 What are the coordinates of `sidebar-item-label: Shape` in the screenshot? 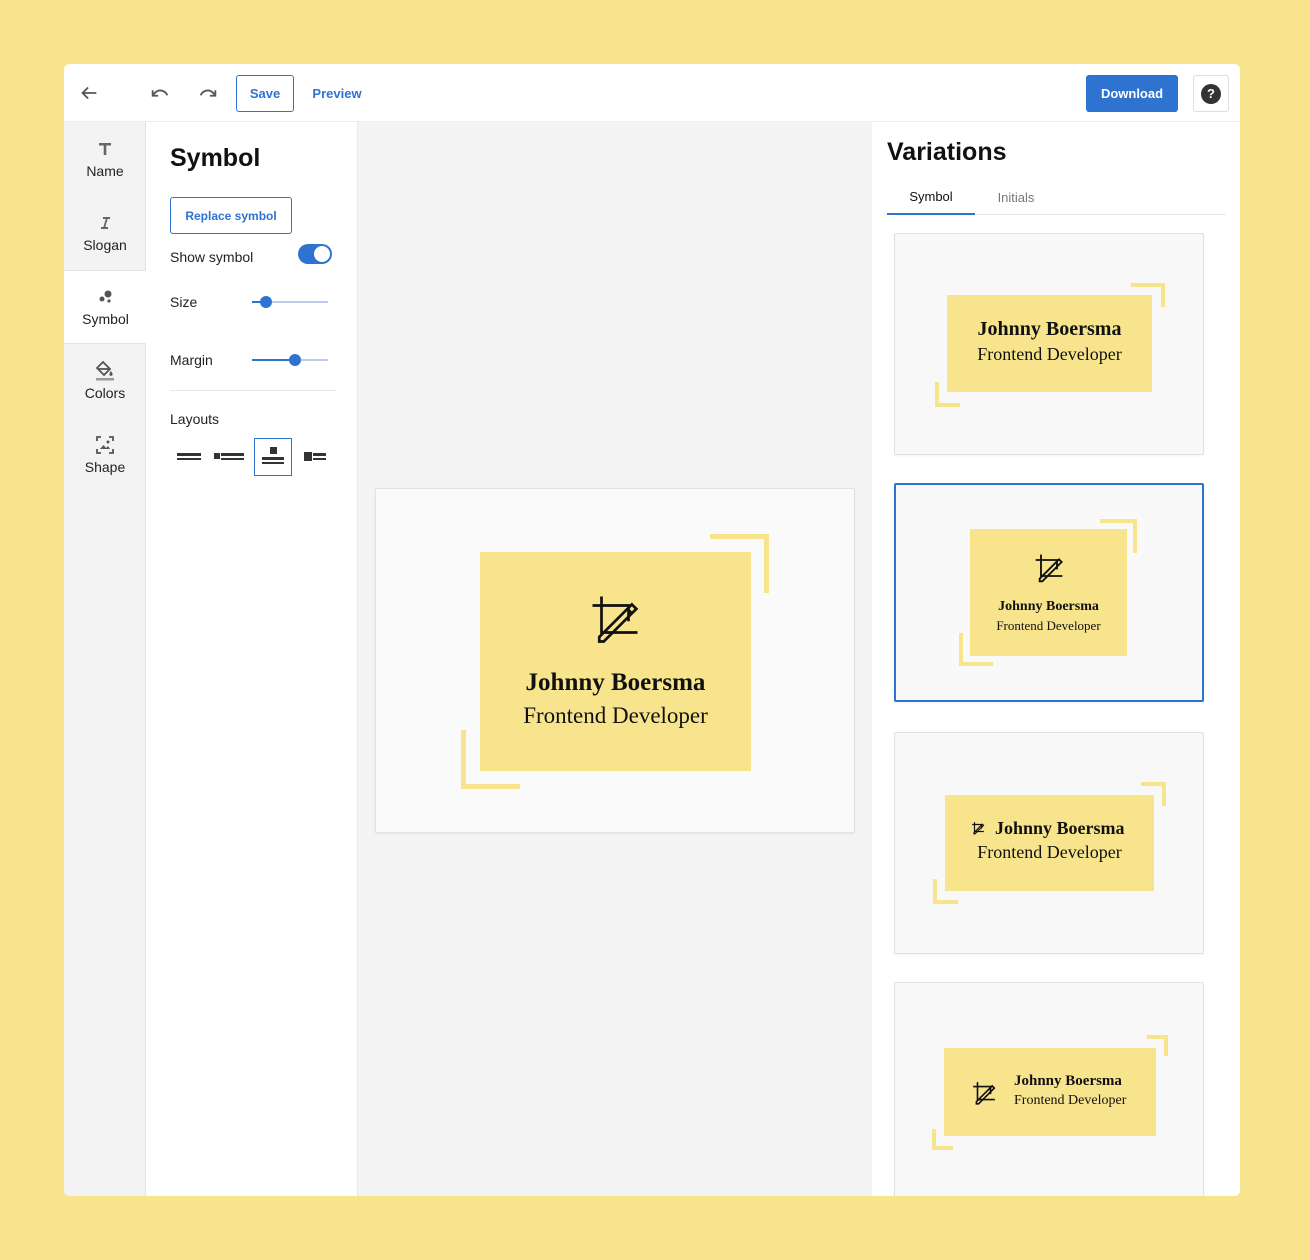 It's located at (105, 467).